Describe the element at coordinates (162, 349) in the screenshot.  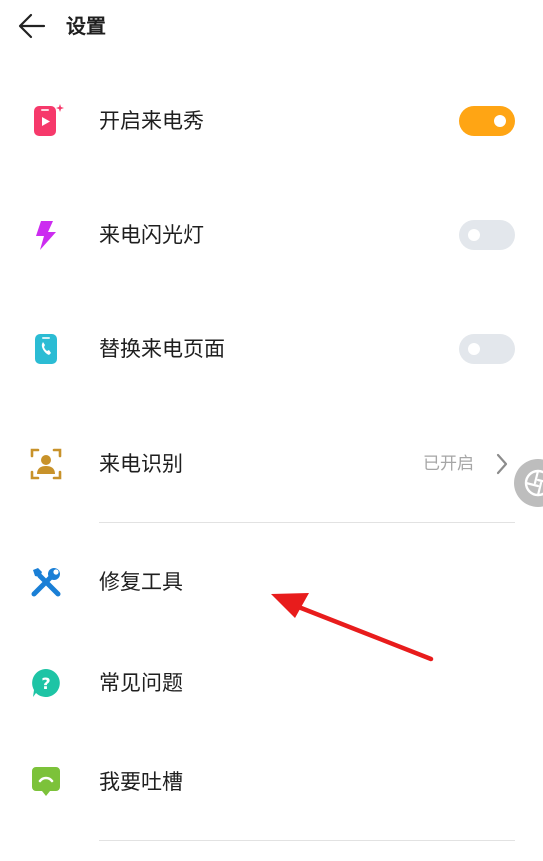
I see `replace-page-label: 替换来电页面` at that location.